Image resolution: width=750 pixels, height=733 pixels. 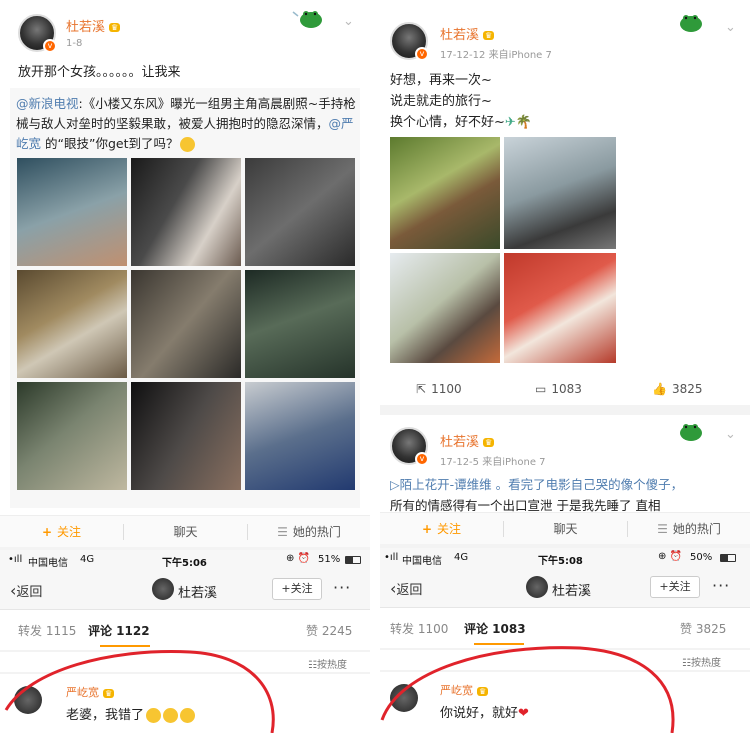 I want to click on network: 4G, so click(x=461, y=557).